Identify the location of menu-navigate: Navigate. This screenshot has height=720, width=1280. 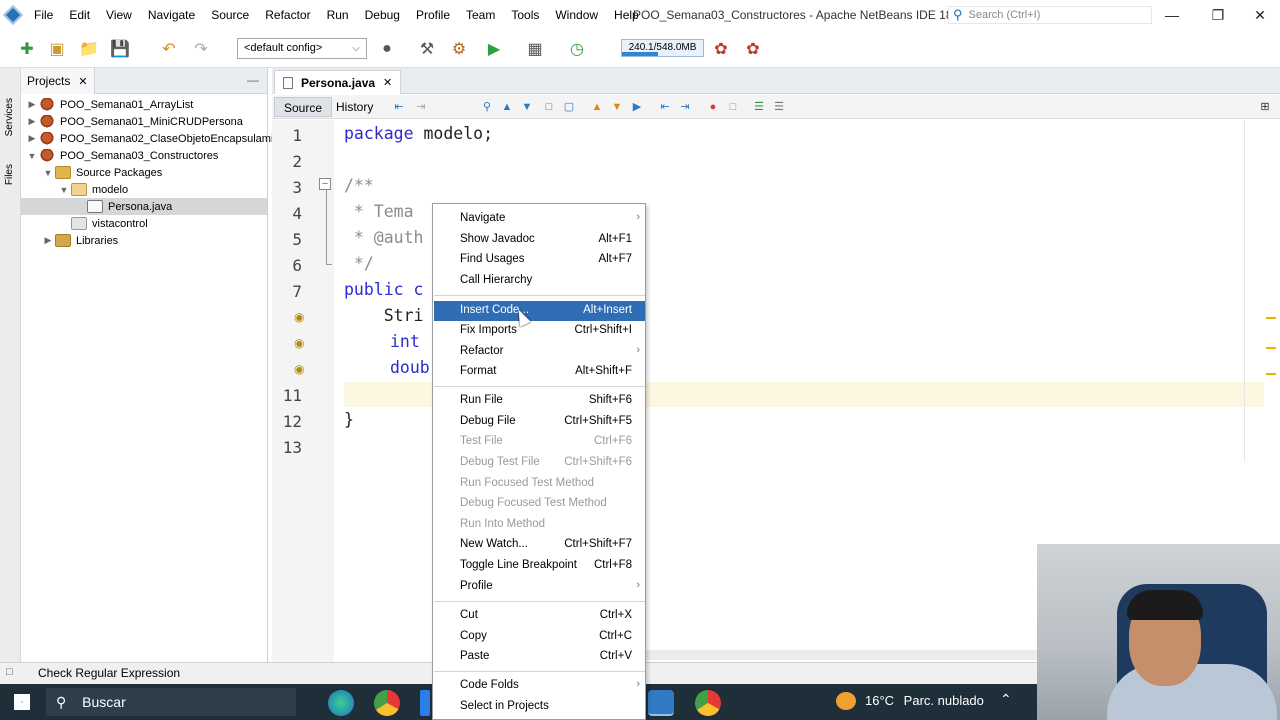
(171, 15).